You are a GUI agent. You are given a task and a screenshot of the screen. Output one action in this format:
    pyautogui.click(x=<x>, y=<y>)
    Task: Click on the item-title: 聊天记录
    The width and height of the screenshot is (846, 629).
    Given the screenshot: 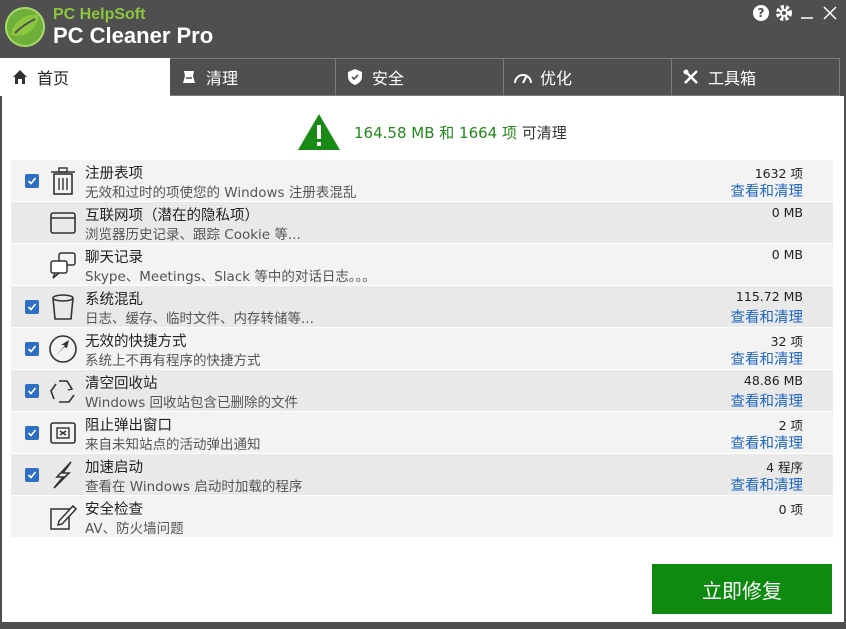 What is the action you would take?
    pyautogui.click(x=114, y=258)
    